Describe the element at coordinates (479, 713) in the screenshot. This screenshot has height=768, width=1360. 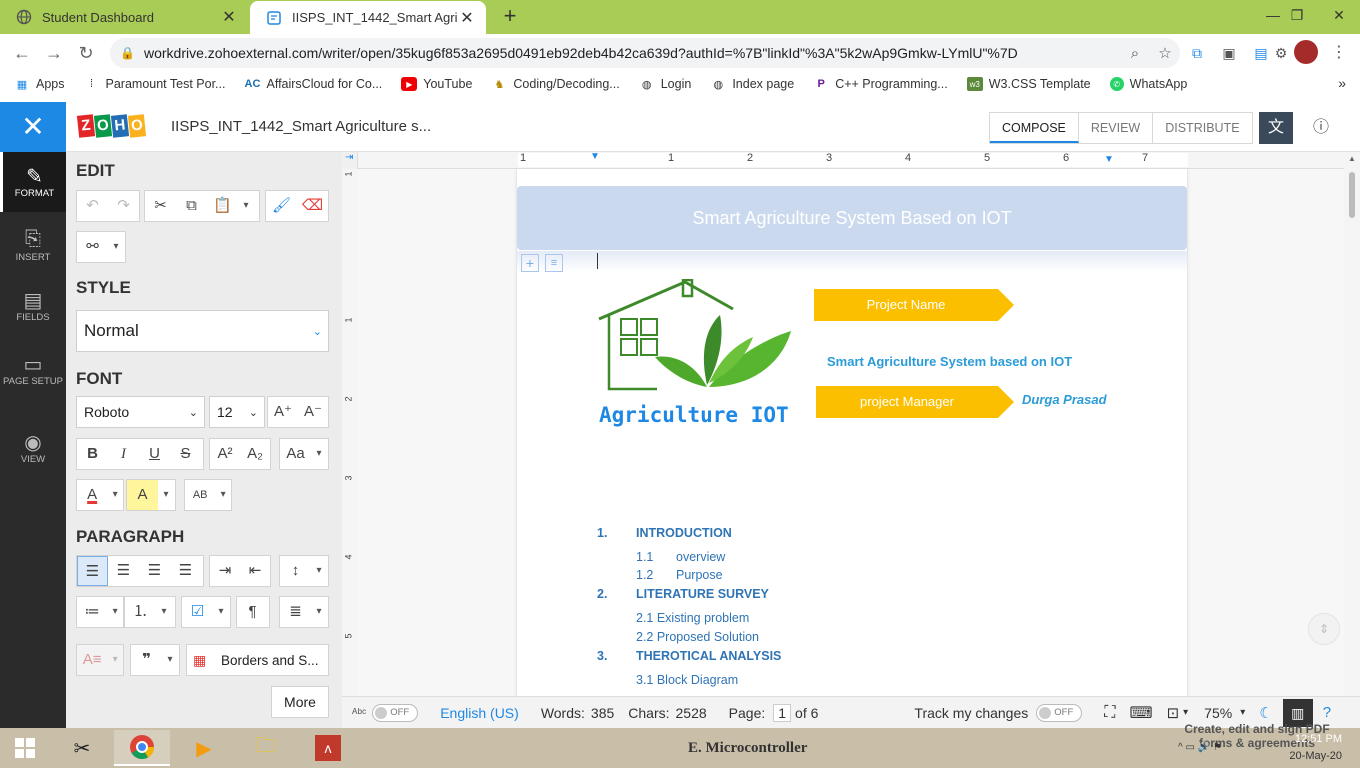
I see `language-select: English (US)` at that location.